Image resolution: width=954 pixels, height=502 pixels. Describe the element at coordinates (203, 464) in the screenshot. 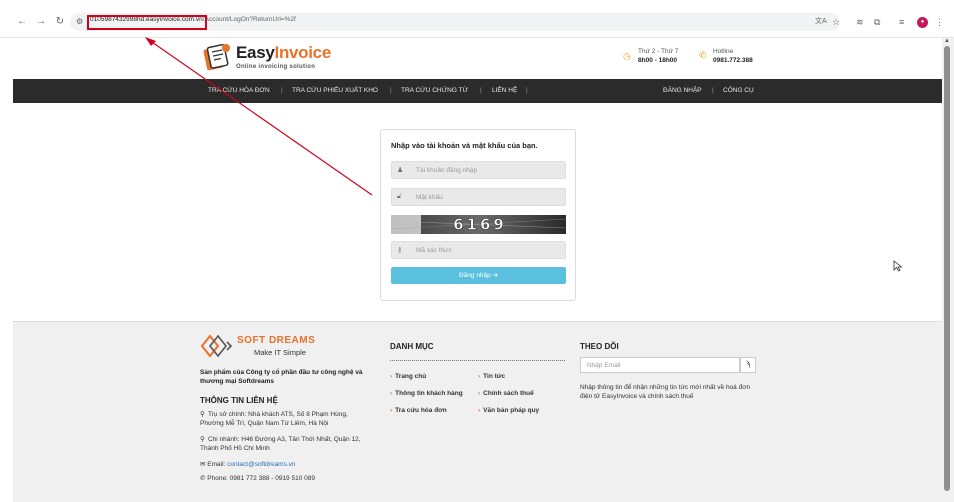

I see `mail-icon: ✉` at that location.